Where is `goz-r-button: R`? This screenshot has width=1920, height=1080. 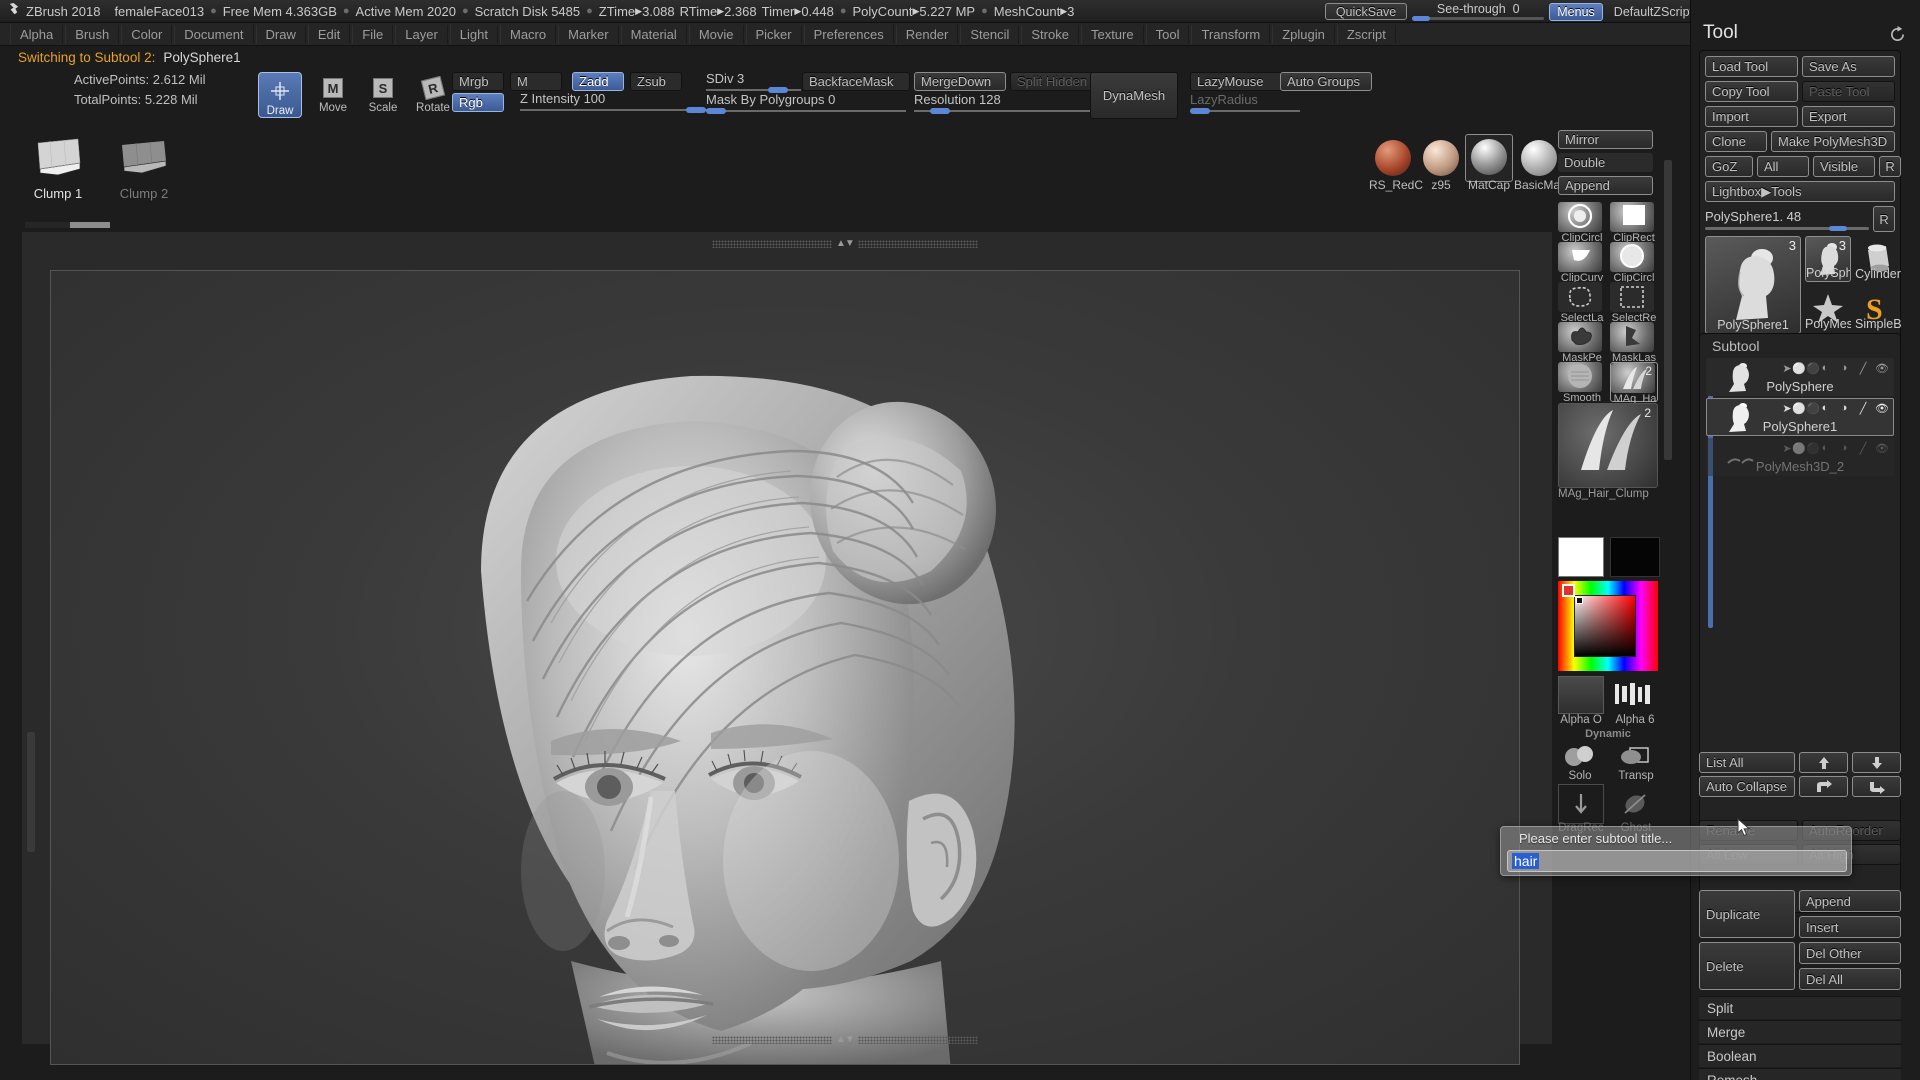 goz-r-button: R is located at coordinates (1890, 166).